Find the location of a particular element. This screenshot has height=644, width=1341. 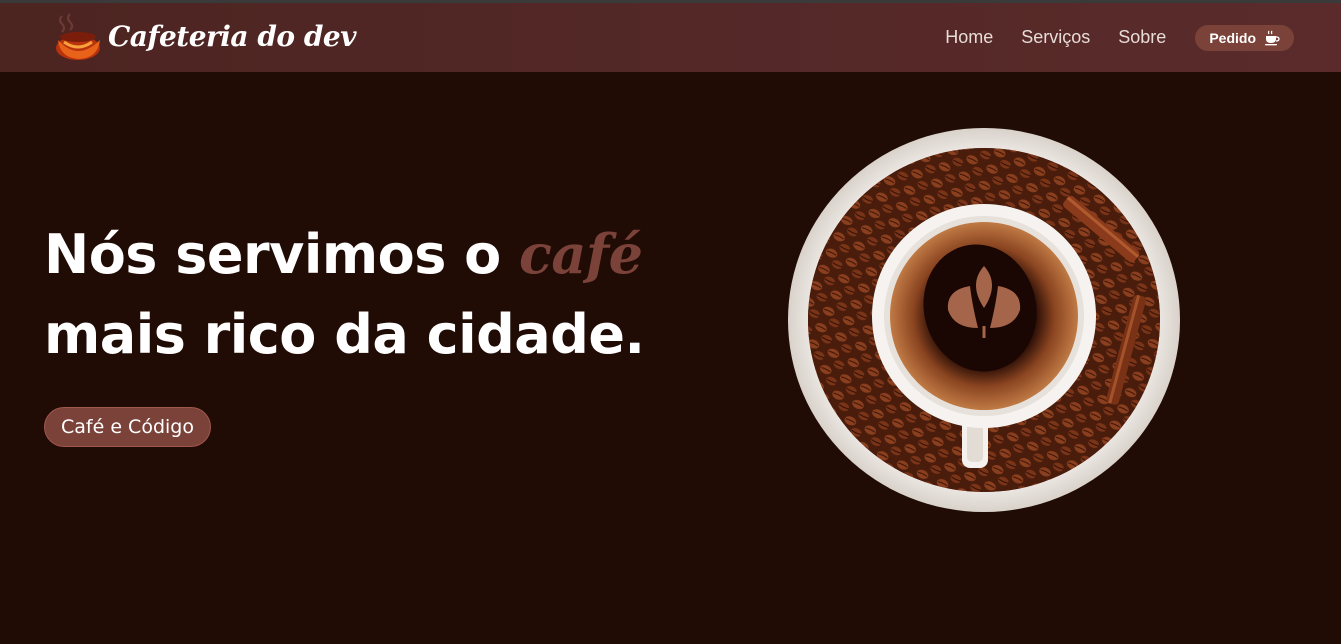

hero-title-part1: Nós servimos o is located at coordinates (282, 254).